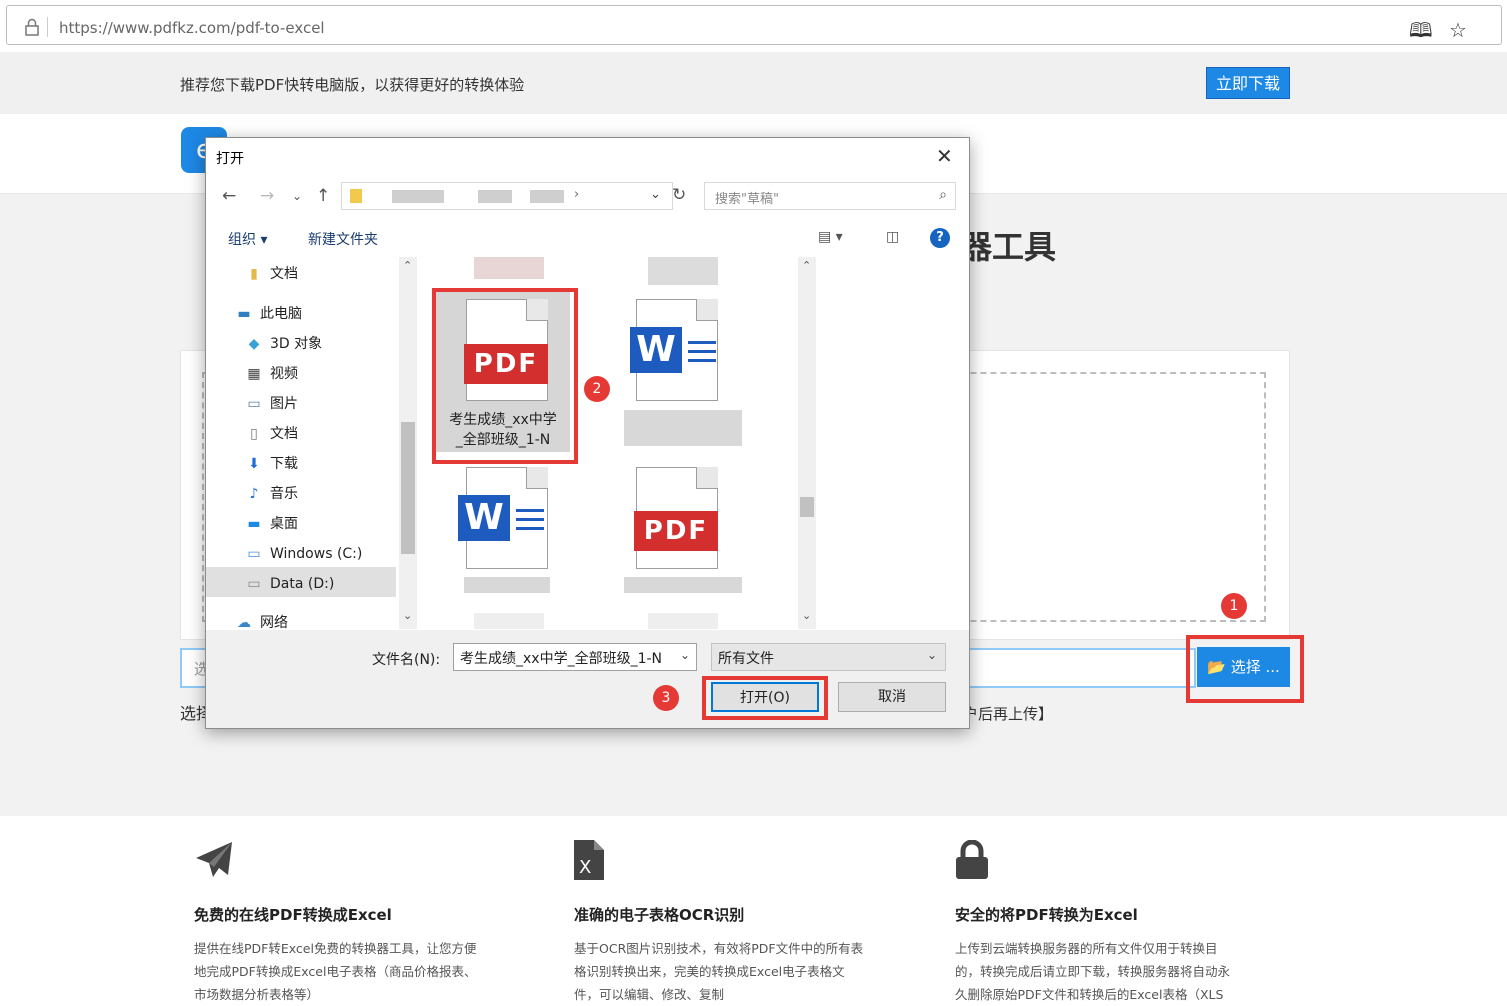 Image resolution: width=1507 pixels, height=1006 pixels. Describe the element at coordinates (1458, 30) in the screenshot. I see `star-icon: ☆` at that location.